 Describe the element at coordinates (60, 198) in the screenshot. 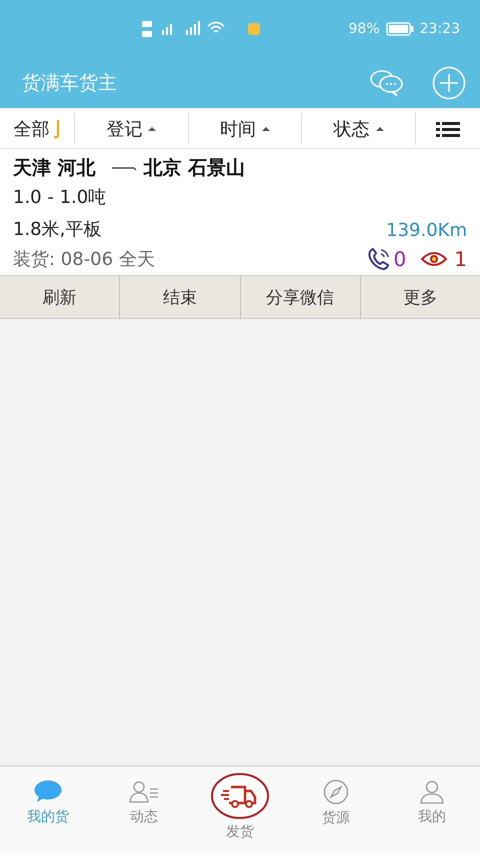

I see `weight: 1.0 - 1.0吨` at that location.